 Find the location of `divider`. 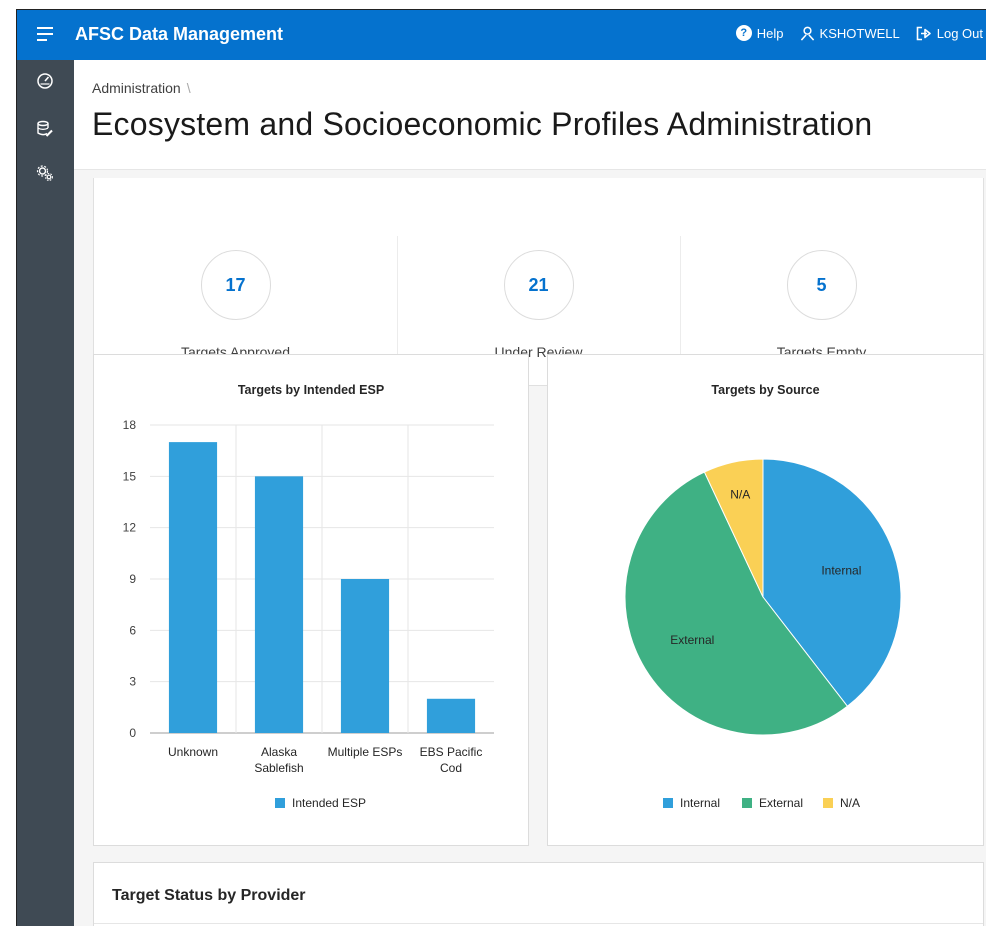

divider is located at coordinates (538, 923).